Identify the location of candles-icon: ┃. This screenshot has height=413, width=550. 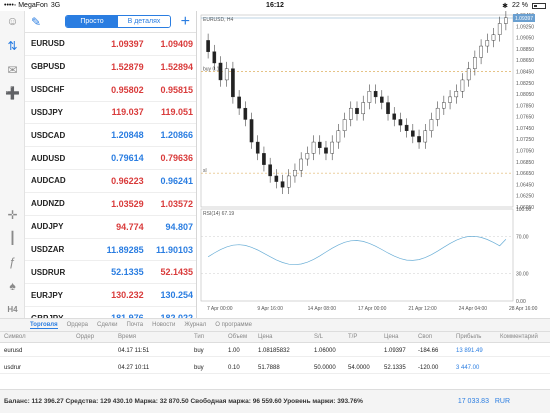
(12, 238).